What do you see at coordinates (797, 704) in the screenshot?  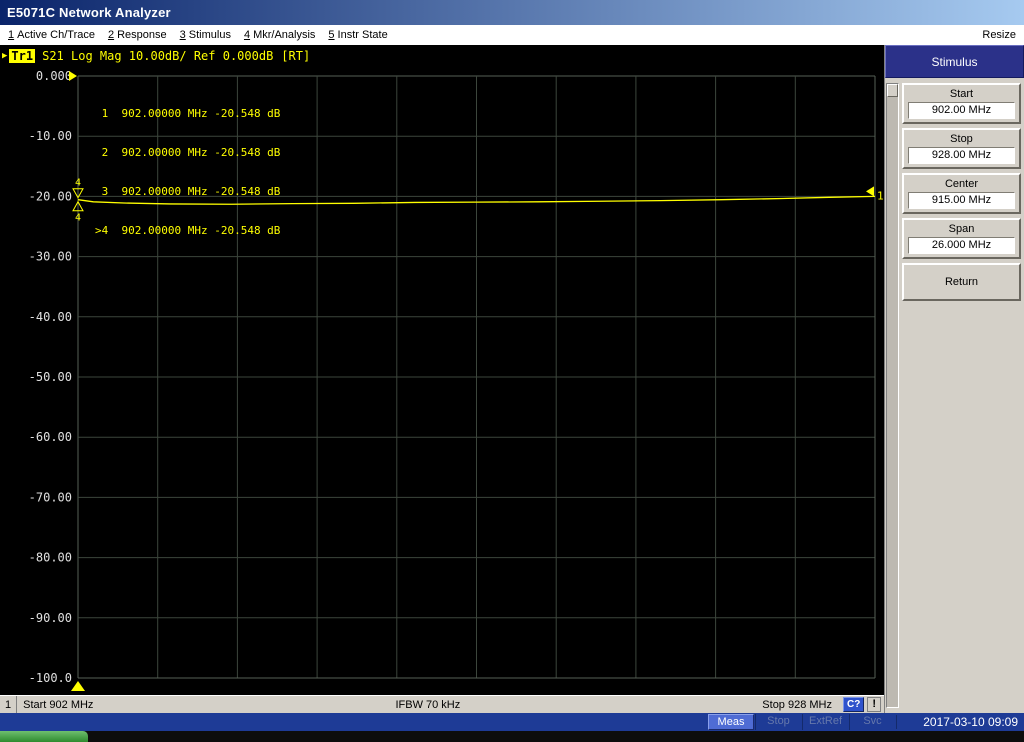 I see `status-stop: Stop 928 MHz` at bounding box center [797, 704].